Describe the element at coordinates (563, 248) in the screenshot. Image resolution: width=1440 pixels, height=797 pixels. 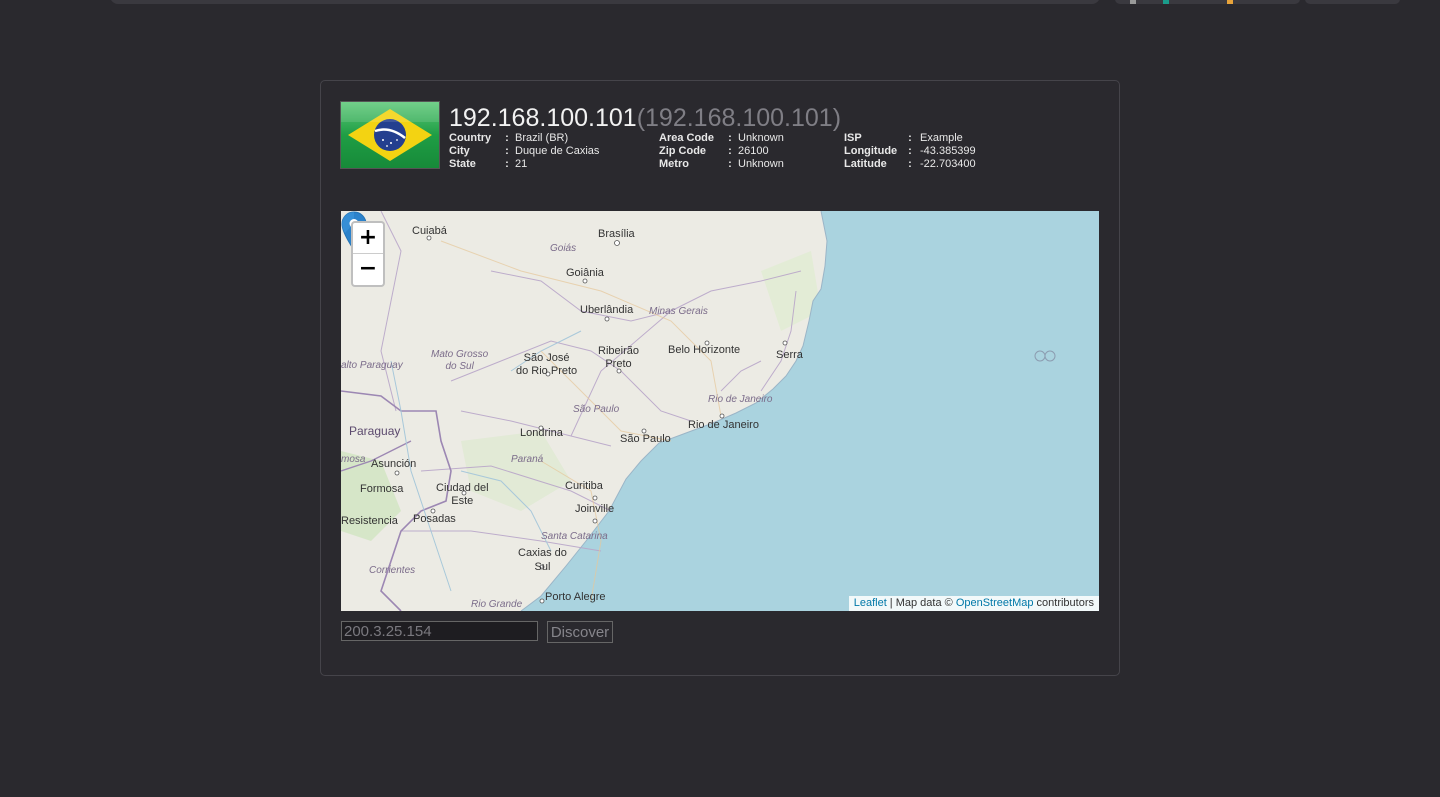
I see `map-label-region: Goiás` at that location.